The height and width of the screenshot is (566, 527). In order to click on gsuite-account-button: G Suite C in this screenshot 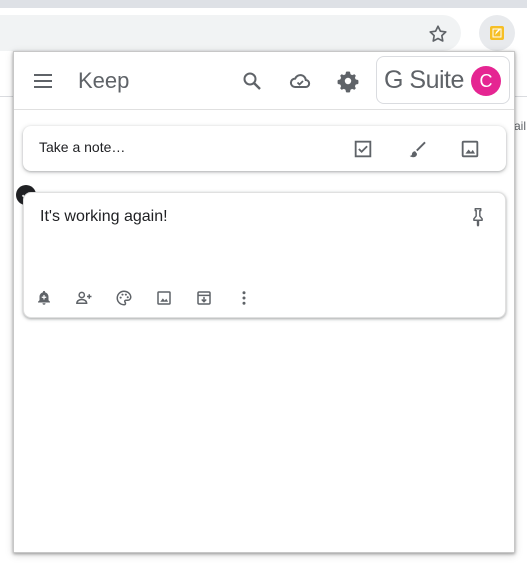, I will do `click(443, 80)`.